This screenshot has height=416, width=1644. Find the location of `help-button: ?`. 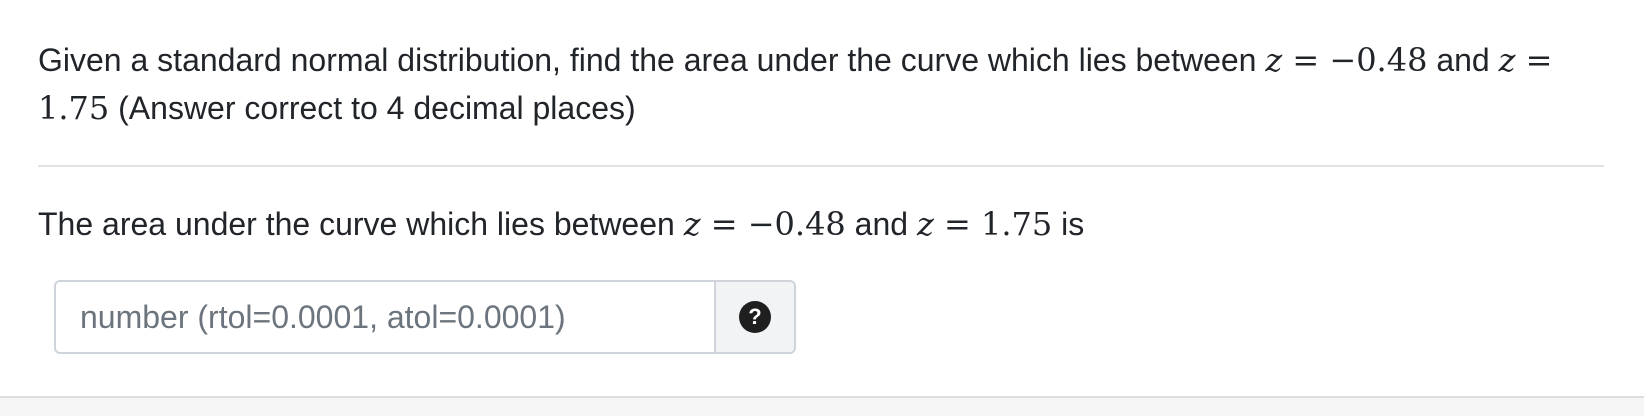

help-button: ? is located at coordinates (755, 317).